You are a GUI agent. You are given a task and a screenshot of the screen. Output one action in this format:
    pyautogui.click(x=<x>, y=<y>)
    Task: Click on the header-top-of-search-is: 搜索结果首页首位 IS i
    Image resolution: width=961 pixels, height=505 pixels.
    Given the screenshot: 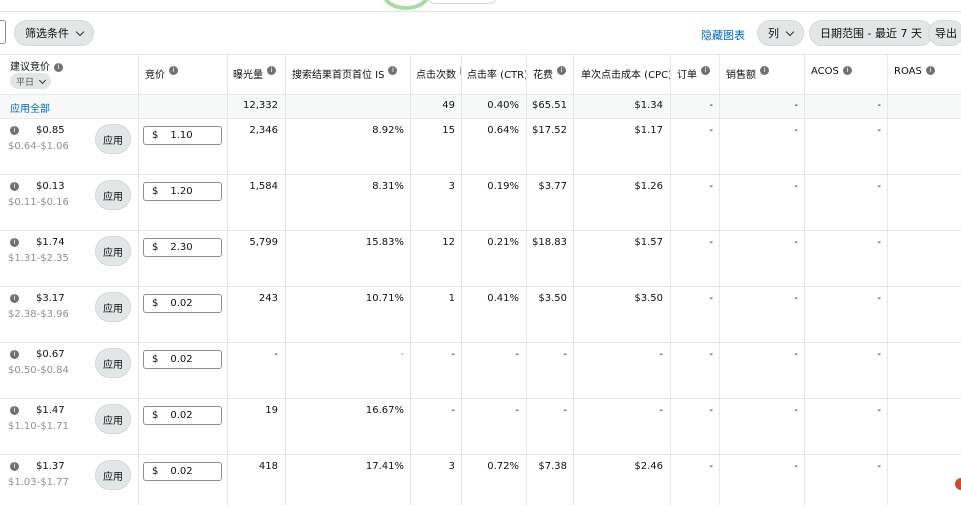 What is the action you would take?
    pyautogui.click(x=350, y=74)
    